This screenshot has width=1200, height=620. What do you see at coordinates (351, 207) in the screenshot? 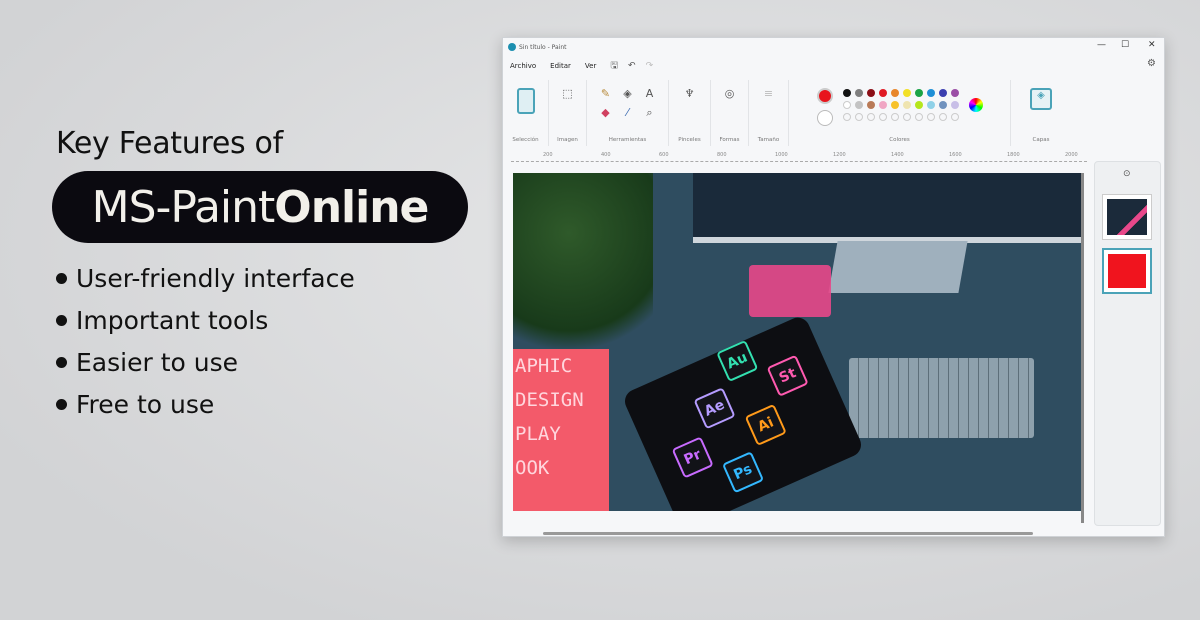
I see `brand-bold: Online` at bounding box center [351, 207].